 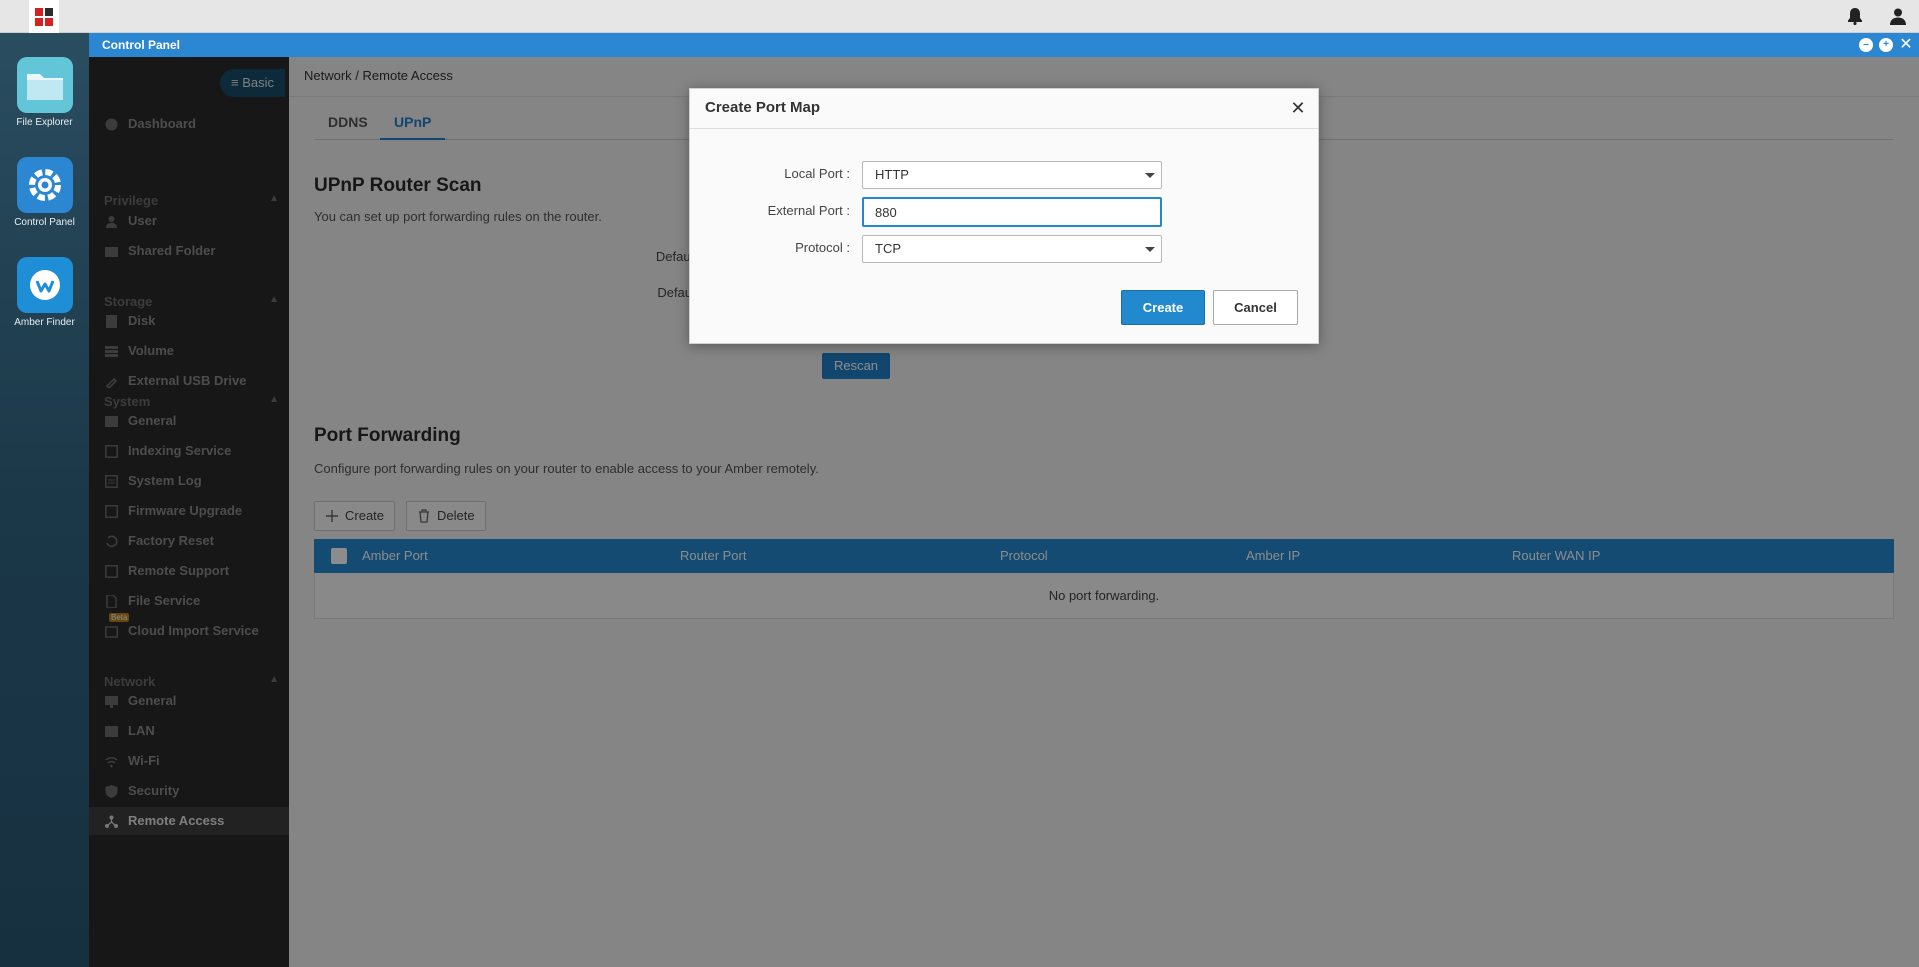 I want to click on window-title: Control Panel, so click(x=141, y=45).